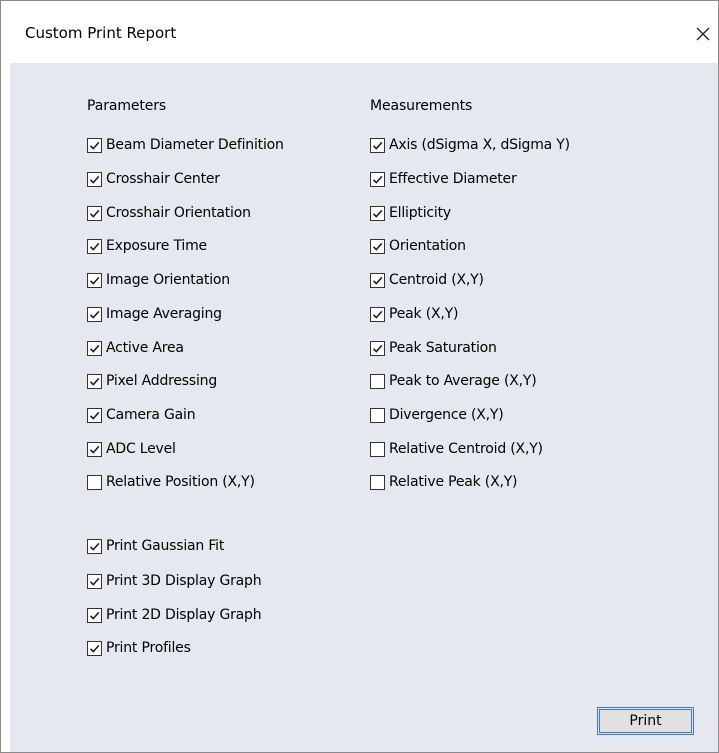 The width and height of the screenshot is (719, 753). Describe the element at coordinates (184, 615) in the screenshot. I see `checkbox-label: Print 2D Display Graph` at that location.